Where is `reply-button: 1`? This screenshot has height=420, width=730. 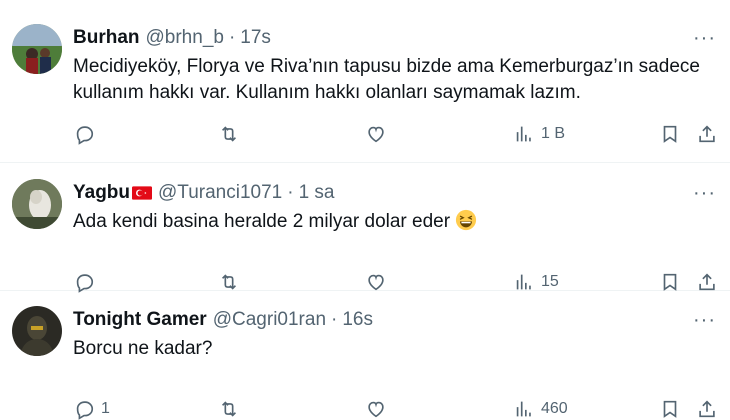 reply-button: 1 is located at coordinates (91, 409).